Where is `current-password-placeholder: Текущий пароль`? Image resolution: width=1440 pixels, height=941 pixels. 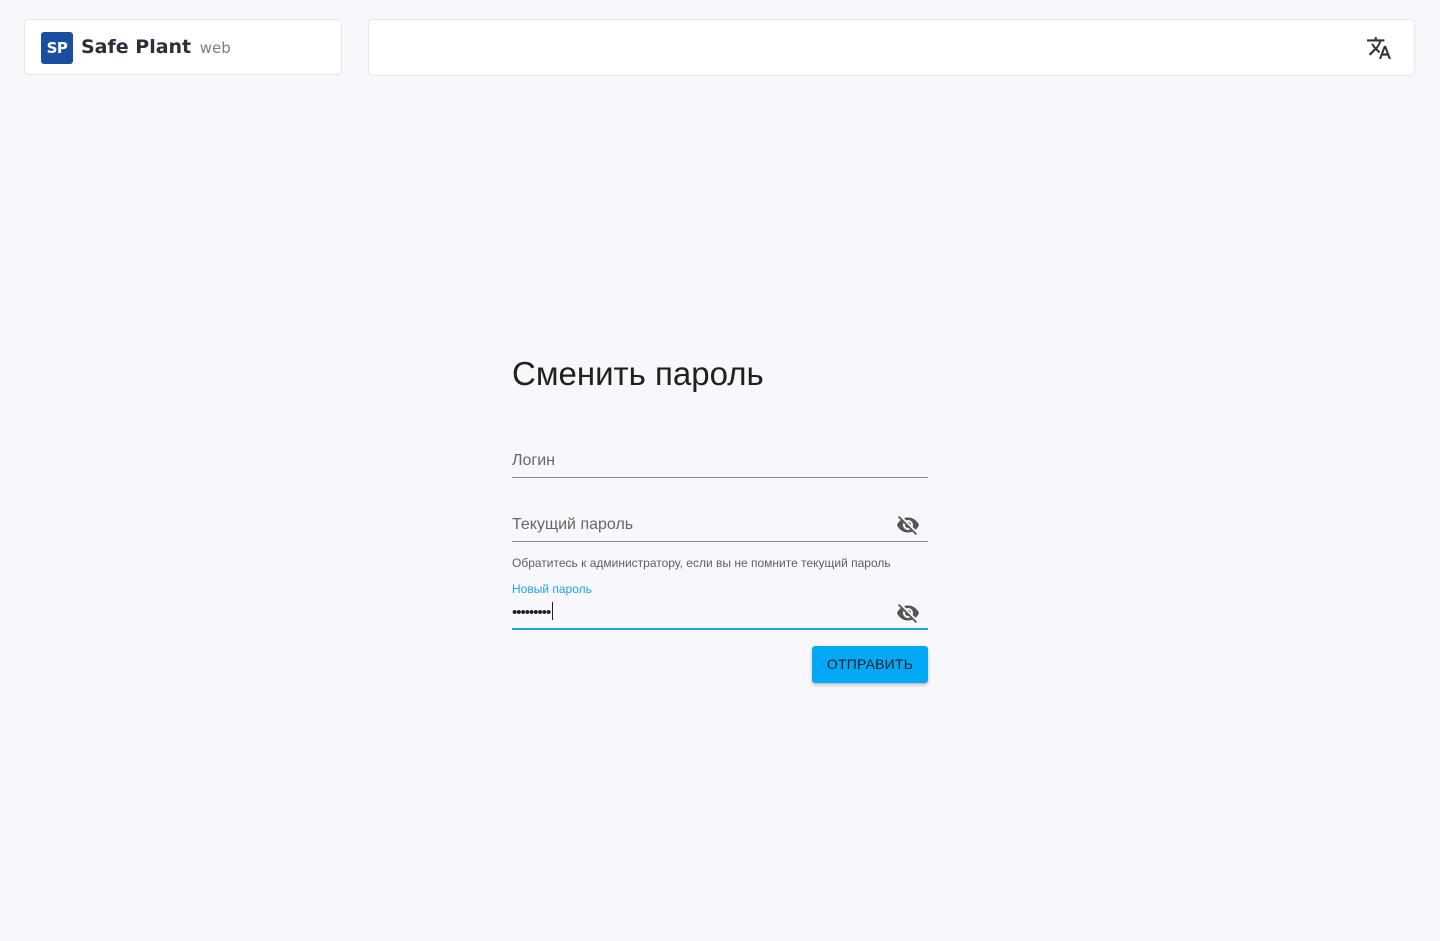 current-password-placeholder: Текущий пароль is located at coordinates (573, 524).